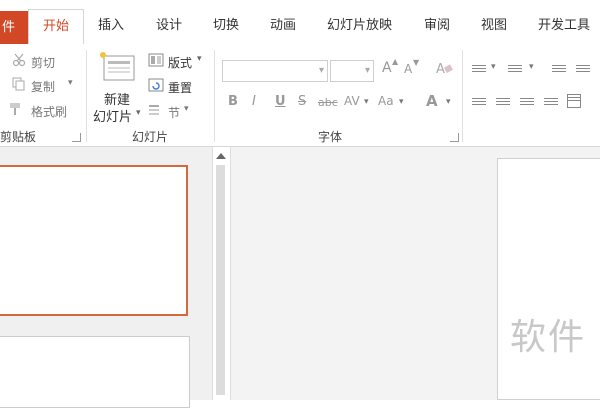 This screenshot has height=408, width=600. Describe the element at coordinates (43, 62) in the screenshot. I see `cut-button: 剪切` at that location.